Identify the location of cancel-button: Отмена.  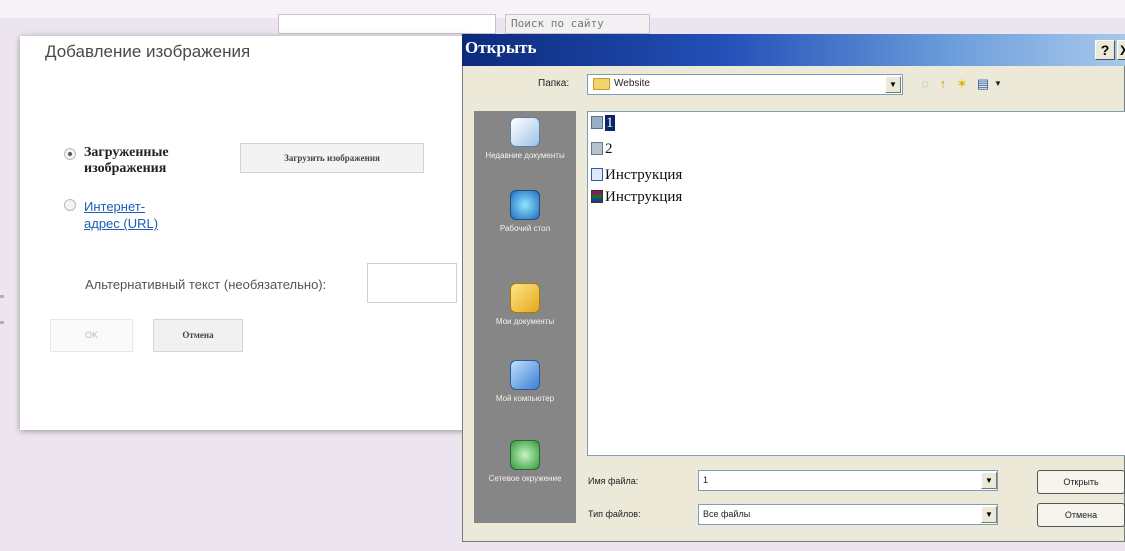
(198, 335).